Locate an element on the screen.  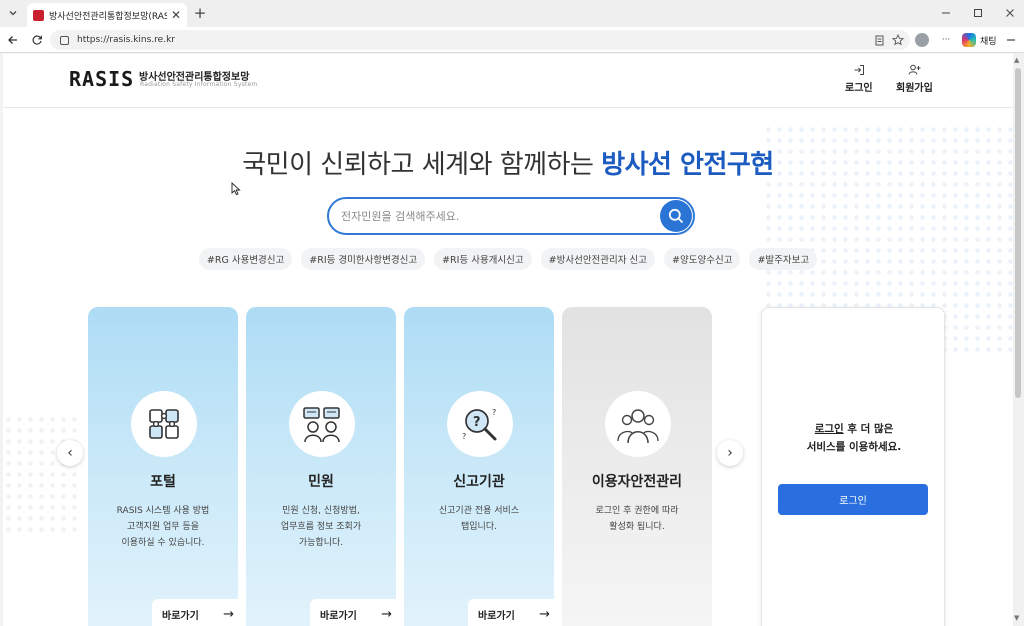
tab-title: 방사선안전관리통합정보망(RASIS) is located at coordinates (108, 16).